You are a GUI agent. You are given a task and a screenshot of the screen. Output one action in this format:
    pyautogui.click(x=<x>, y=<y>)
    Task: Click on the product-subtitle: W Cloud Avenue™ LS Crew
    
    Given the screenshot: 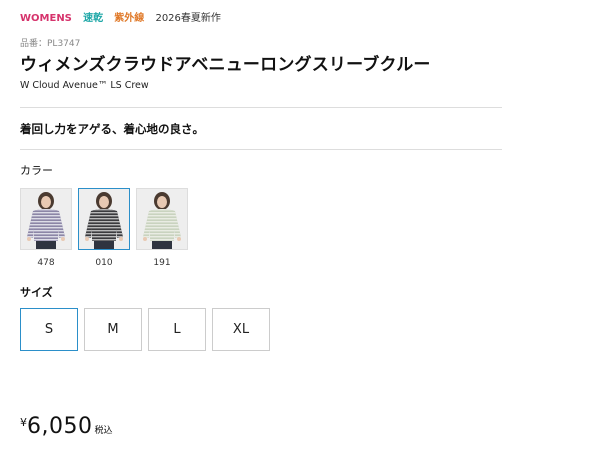 What is the action you would take?
    pyautogui.click(x=84, y=85)
    